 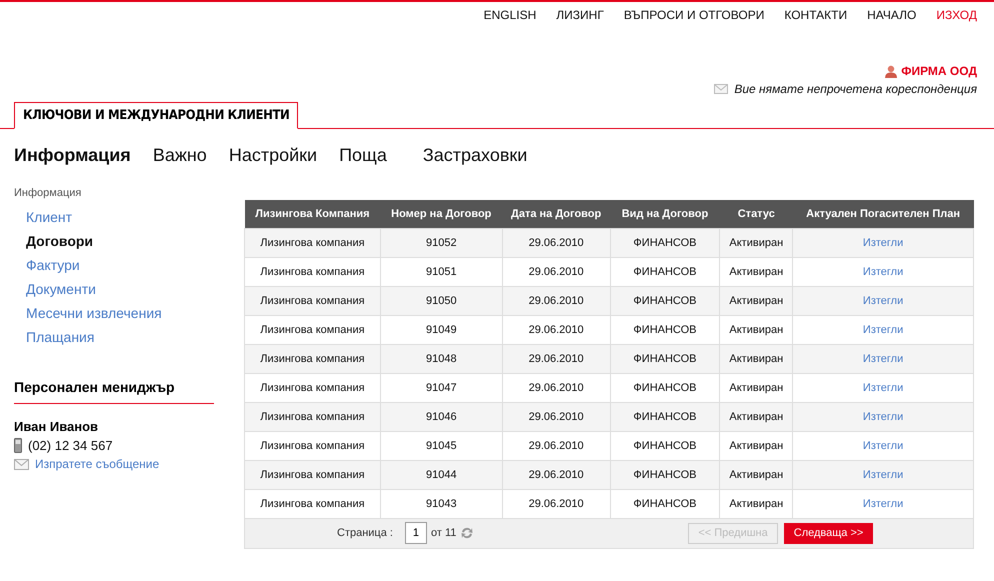 I want to click on sidebar-heading: Информация, so click(x=48, y=193).